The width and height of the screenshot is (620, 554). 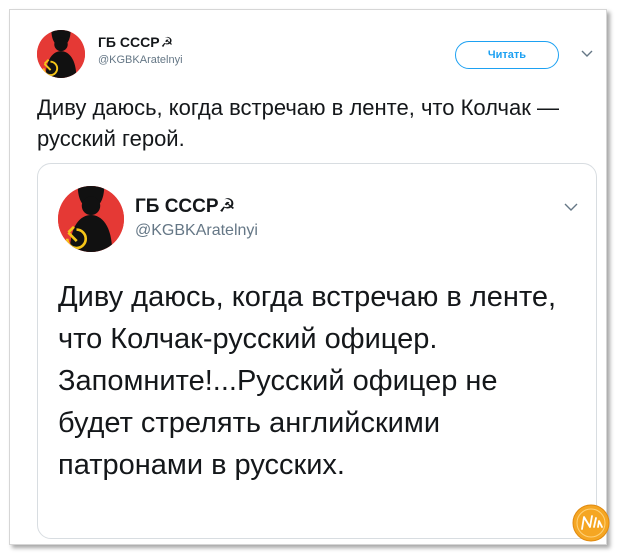 What do you see at coordinates (177, 206) in the screenshot?
I see `quoted-display-name-text: ГБ СССР` at bounding box center [177, 206].